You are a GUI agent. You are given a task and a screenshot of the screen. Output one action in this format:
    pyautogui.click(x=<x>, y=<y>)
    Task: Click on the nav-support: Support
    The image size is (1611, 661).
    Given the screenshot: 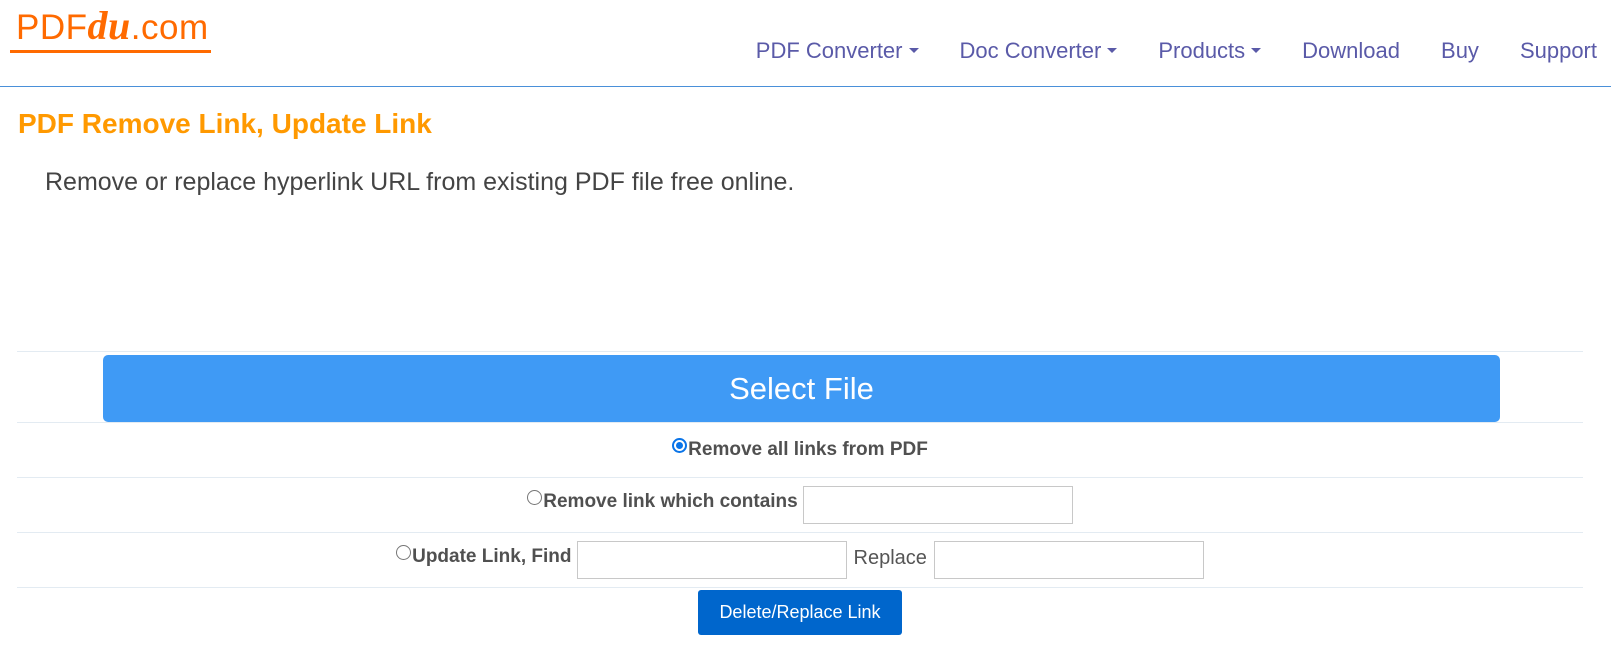 What is the action you would take?
    pyautogui.click(x=1558, y=51)
    